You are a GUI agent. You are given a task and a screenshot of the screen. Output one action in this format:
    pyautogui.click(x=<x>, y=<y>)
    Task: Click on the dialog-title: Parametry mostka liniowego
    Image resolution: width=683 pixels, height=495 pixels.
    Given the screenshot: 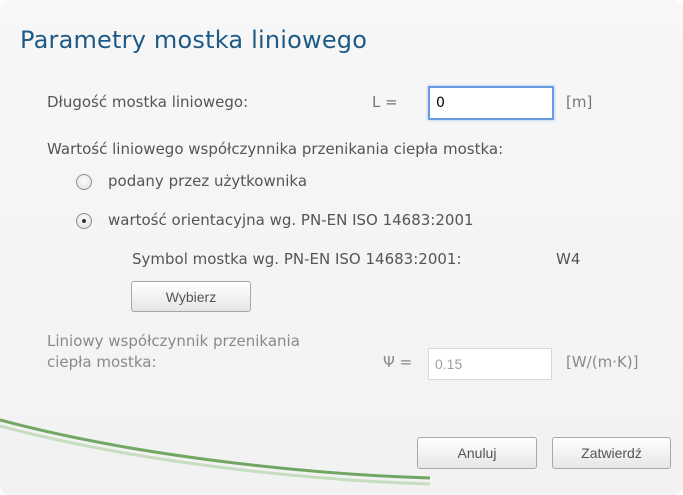 What is the action you would take?
    pyautogui.click(x=194, y=40)
    